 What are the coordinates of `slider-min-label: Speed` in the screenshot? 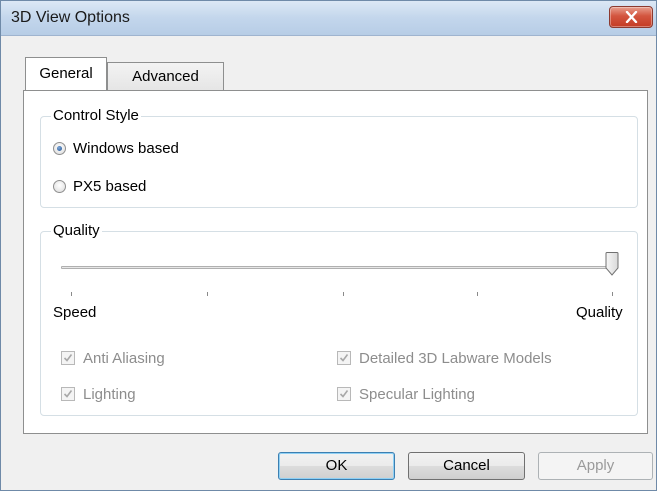 It's located at (75, 312).